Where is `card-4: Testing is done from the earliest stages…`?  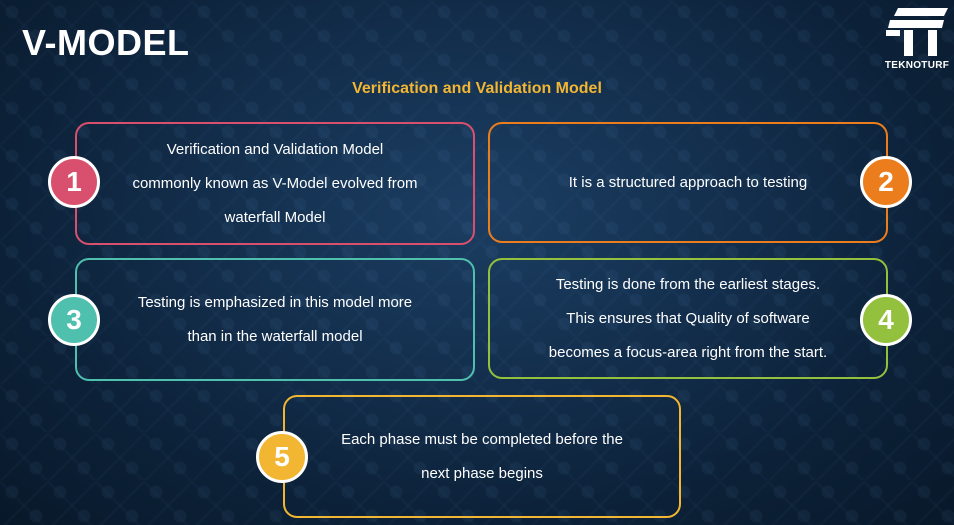
card-4: Testing is done from the earliest stages… is located at coordinates (688, 318).